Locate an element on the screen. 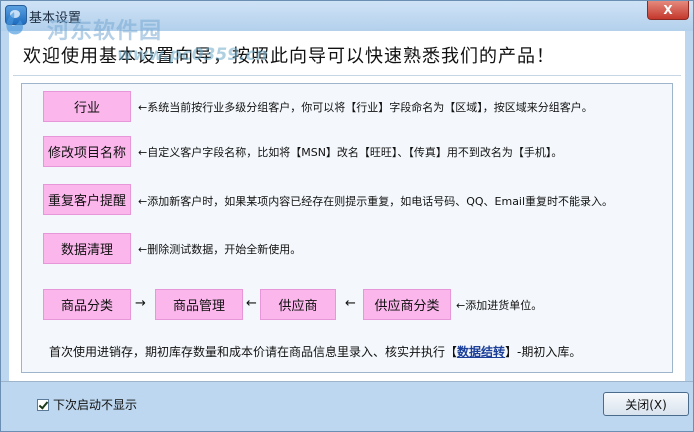  flow-arrow-right: → is located at coordinates (140, 303).